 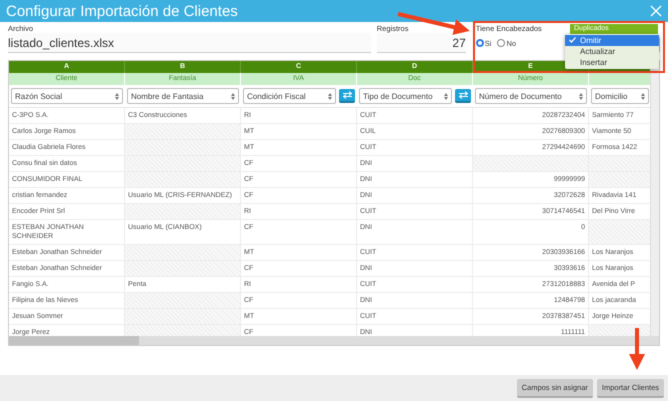 What do you see at coordinates (637, 349) in the screenshot?
I see `annotation-arrow` at bounding box center [637, 349].